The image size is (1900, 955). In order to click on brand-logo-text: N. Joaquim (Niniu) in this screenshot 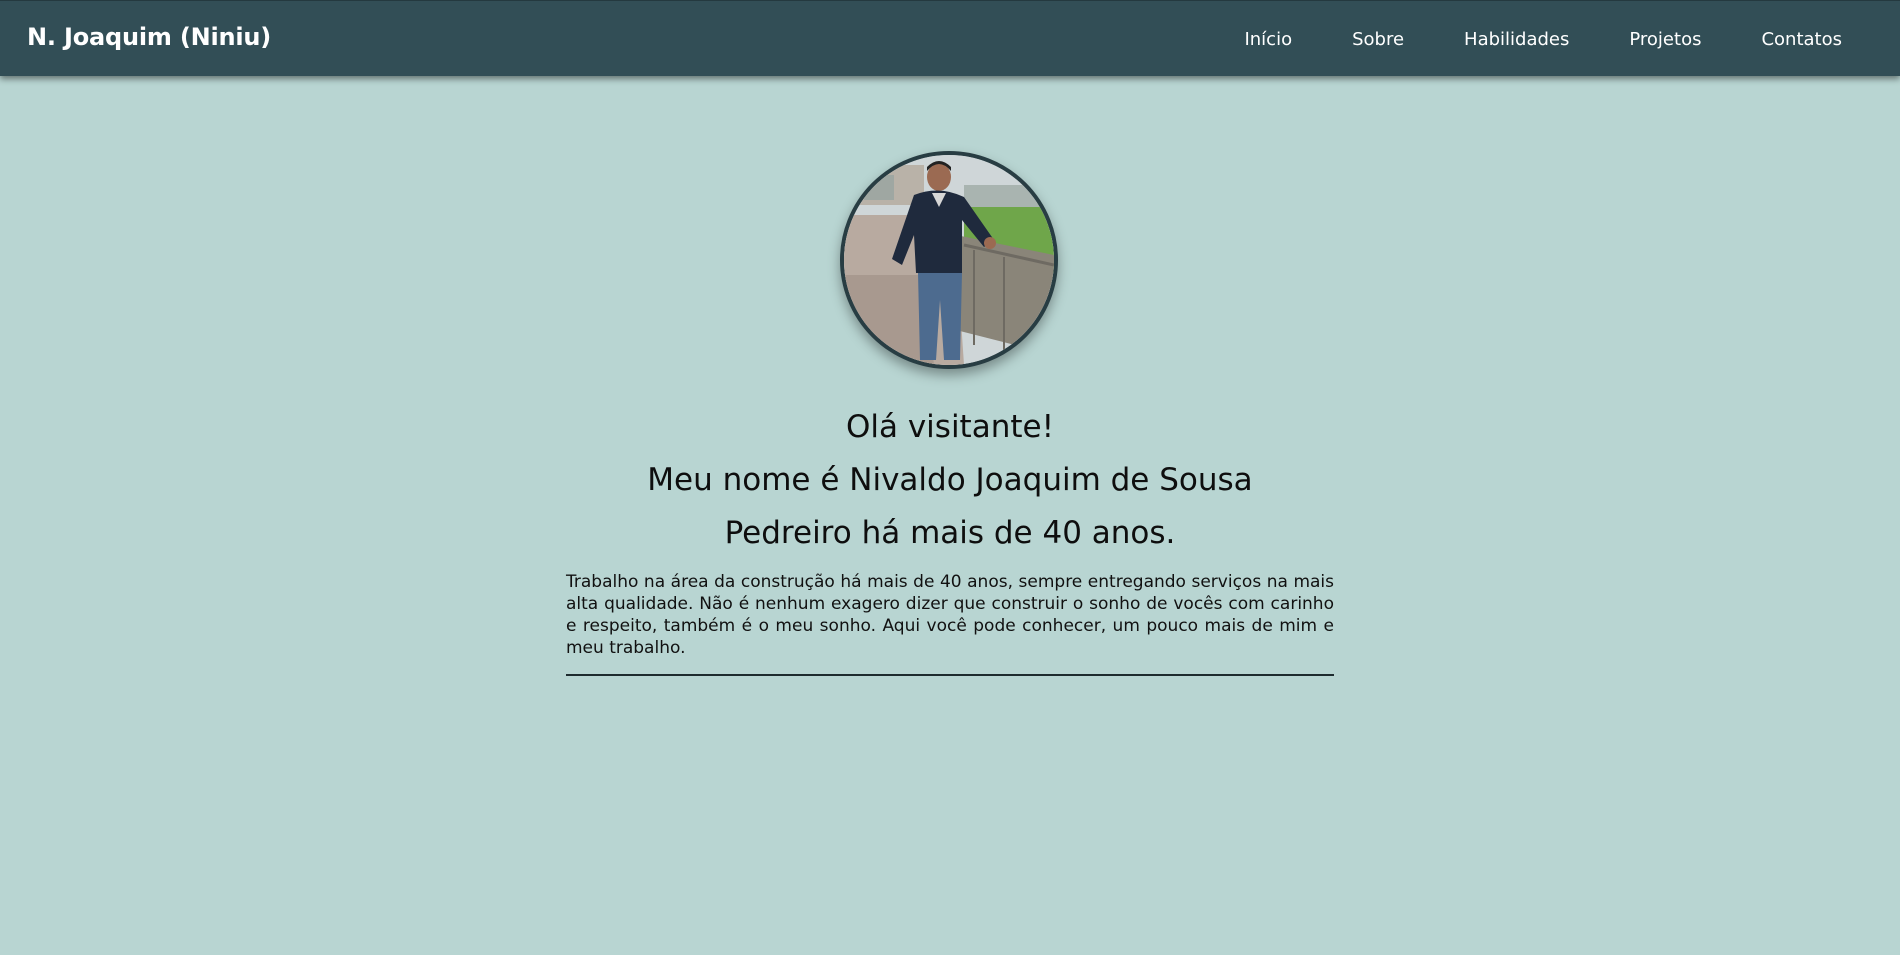, I will do `click(149, 37)`.